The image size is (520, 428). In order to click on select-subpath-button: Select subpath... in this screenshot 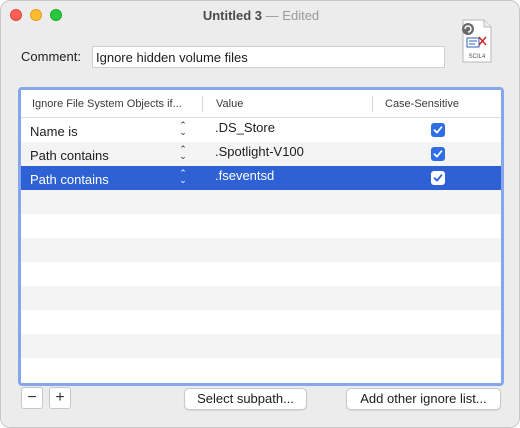, I will do `click(245, 399)`.